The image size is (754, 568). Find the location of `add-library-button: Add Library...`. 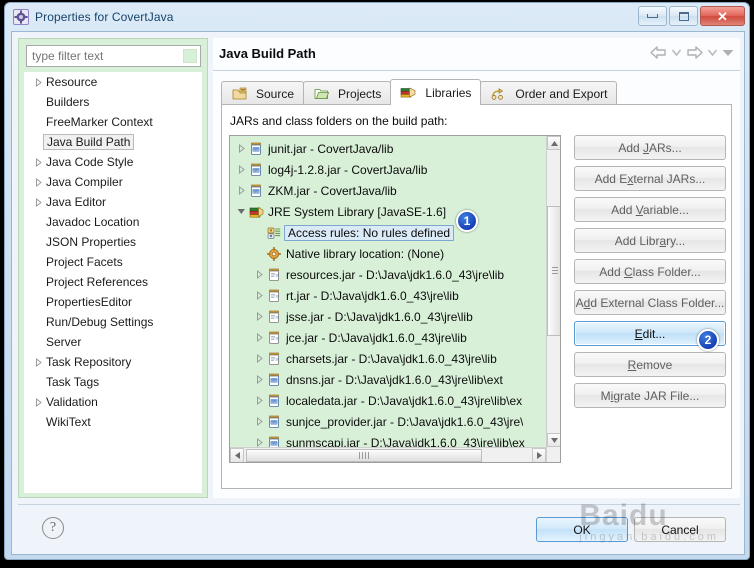

add-library-button: Add Library... is located at coordinates (650, 240).